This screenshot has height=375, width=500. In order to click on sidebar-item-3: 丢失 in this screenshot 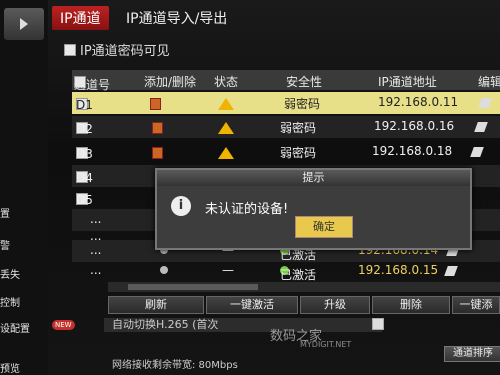, I will do `click(10, 273)`.